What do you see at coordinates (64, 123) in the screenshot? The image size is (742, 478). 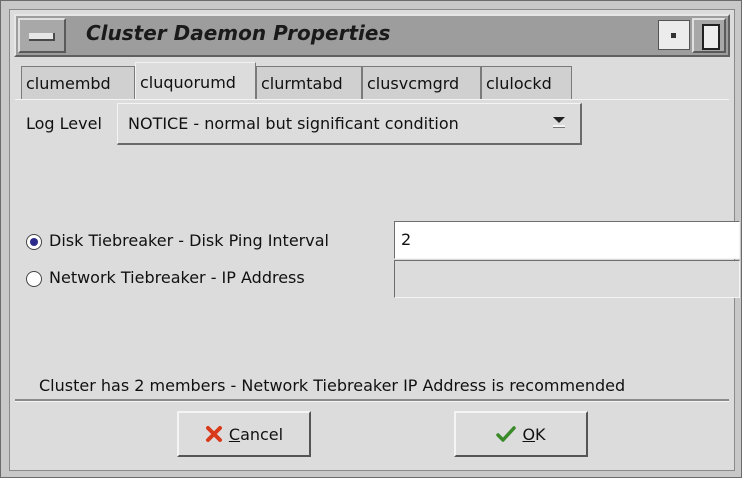 I see `log-level-label: Log Level` at bounding box center [64, 123].